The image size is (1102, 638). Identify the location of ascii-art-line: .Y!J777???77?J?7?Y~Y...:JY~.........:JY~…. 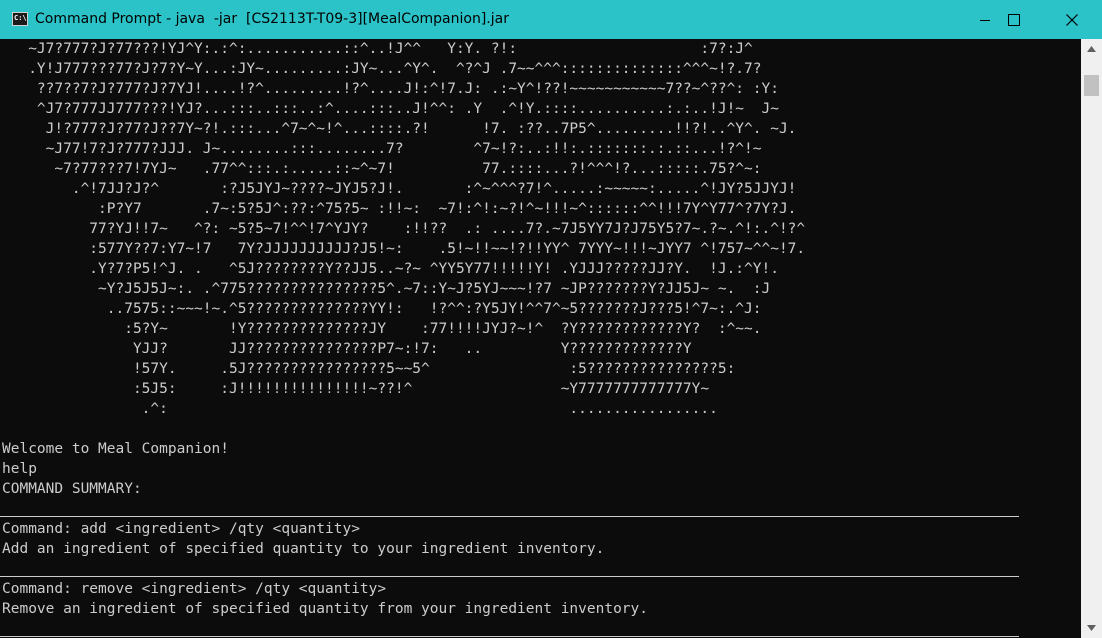
(382, 69).